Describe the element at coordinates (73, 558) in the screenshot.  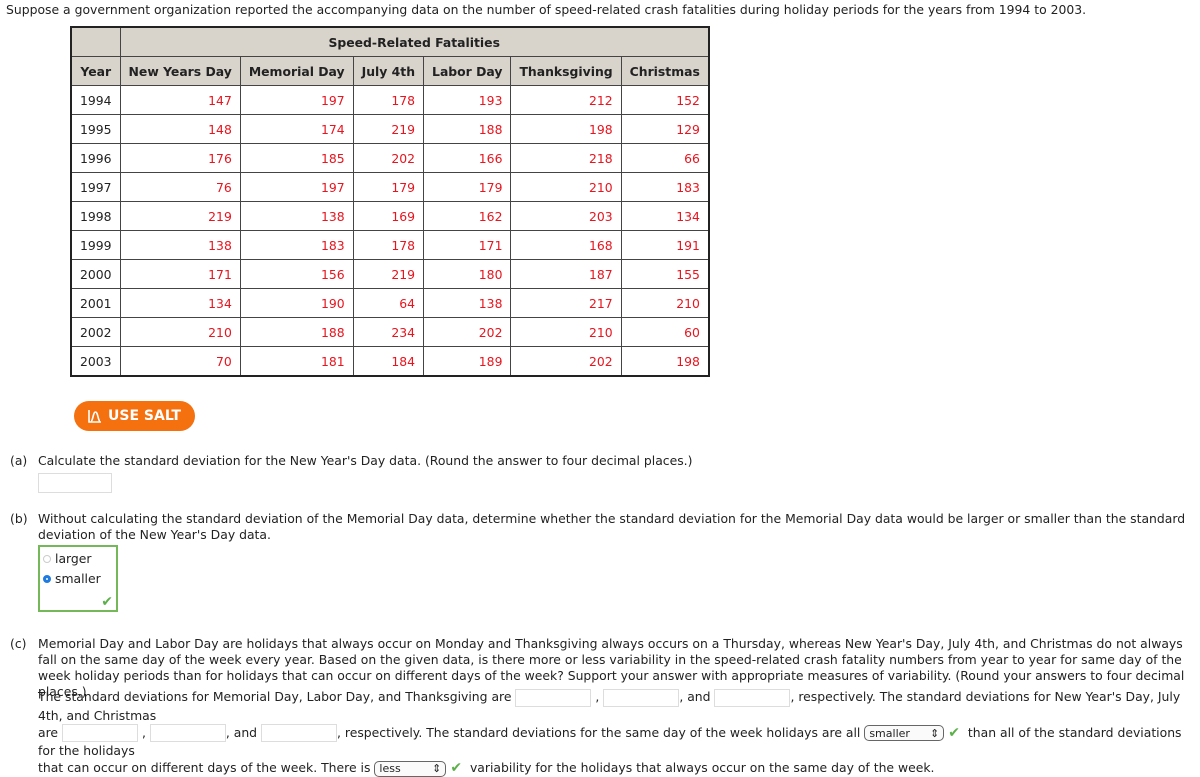
I see `radio-larger-label: larger` at that location.